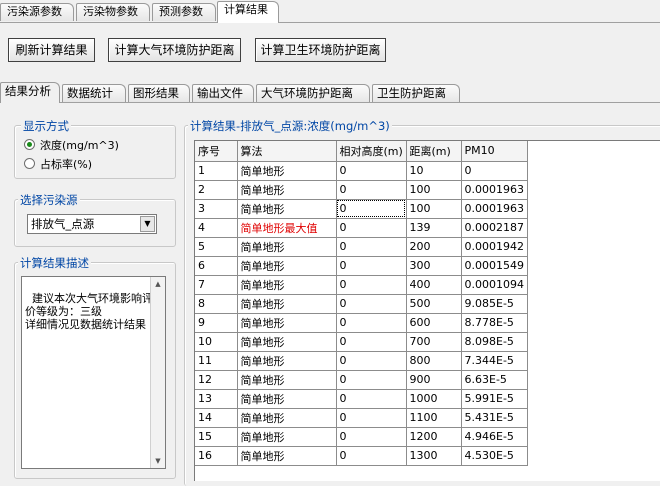 The width and height of the screenshot is (660, 486). Describe the element at coordinates (494, 151) in the screenshot. I see `column-header-pm10: PM10` at that location.